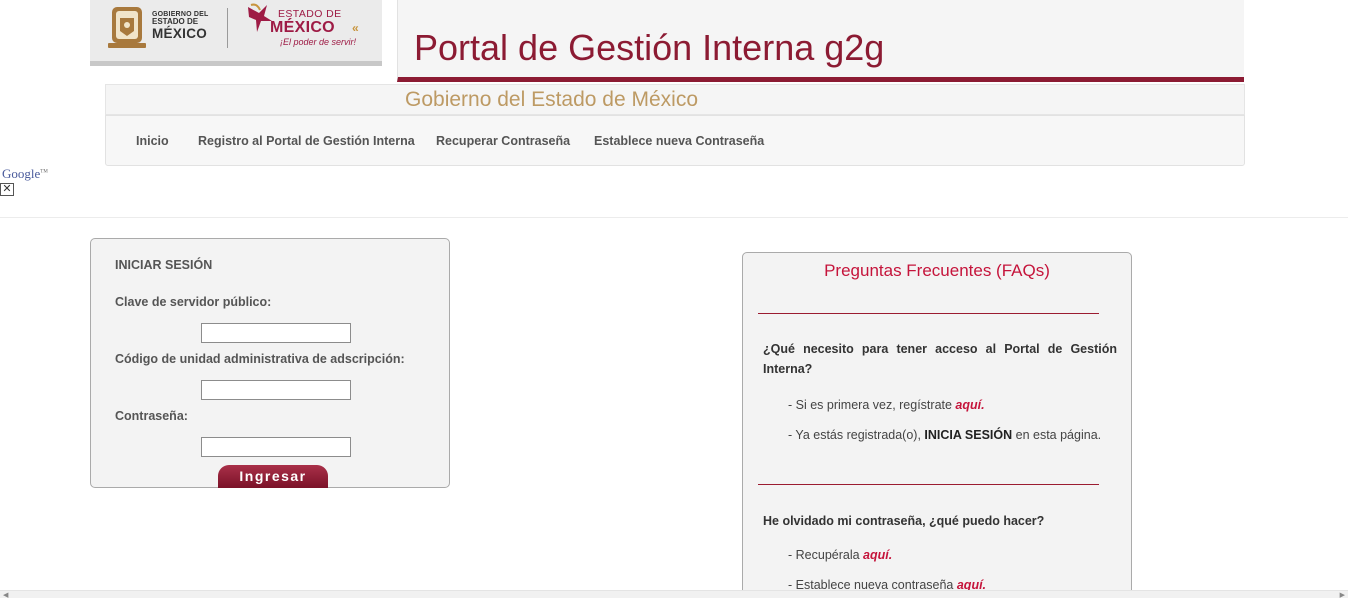 This screenshot has height=598, width=1348. What do you see at coordinates (649, 47) in the screenshot?
I see `page-title: Portal de Gestión Interna g2g` at bounding box center [649, 47].